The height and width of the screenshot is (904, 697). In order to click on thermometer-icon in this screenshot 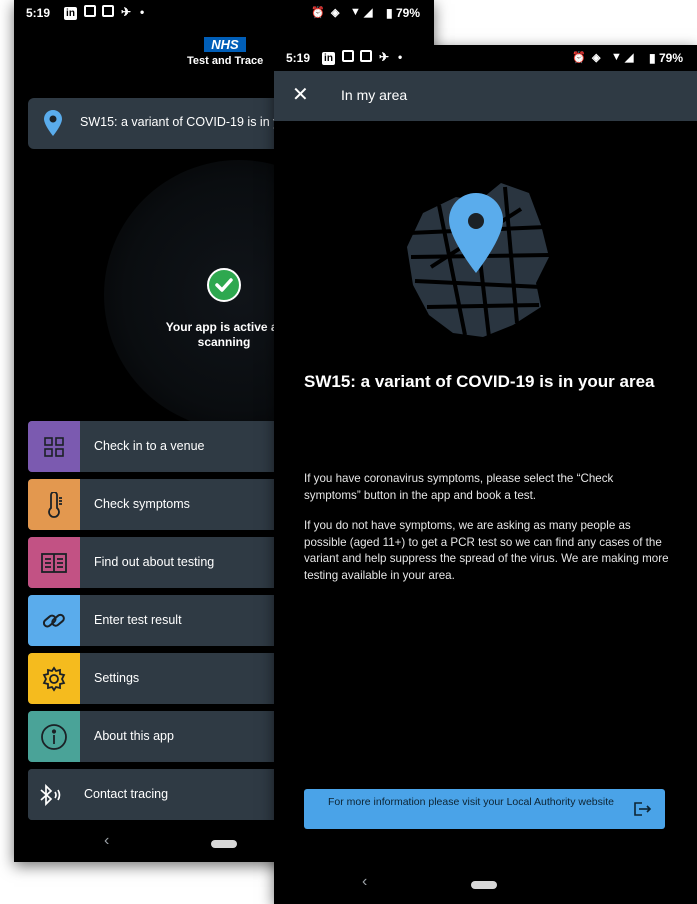, I will do `click(54, 504)`.